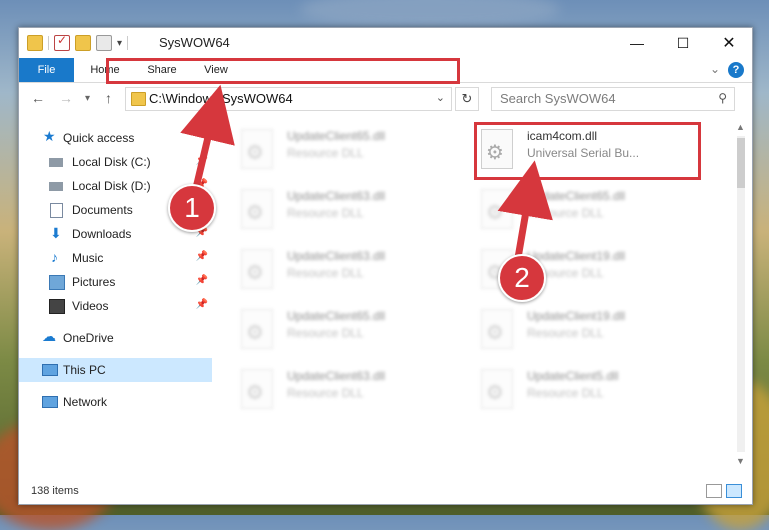 This screenshot has height=530, width=769. Describe the element at coordinates (56, 210) in the screenshot. I see `document-icon` at that location.